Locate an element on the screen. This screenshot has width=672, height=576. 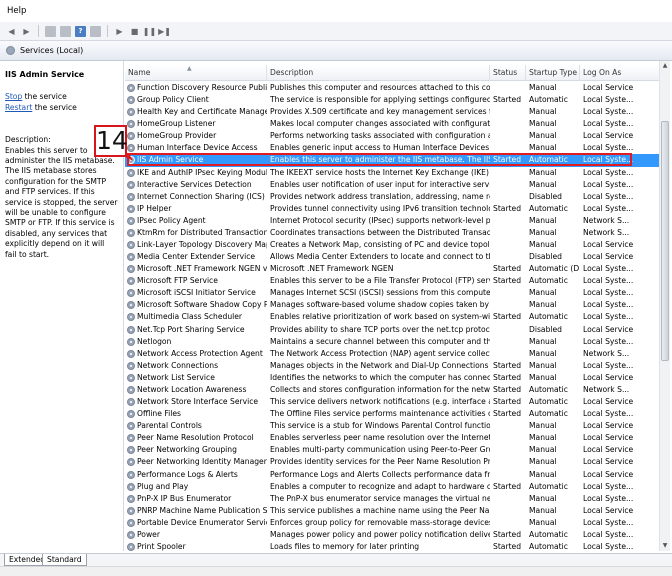
service-name: Peer Name Resolution Protocol is located at coordinates (195, 438).